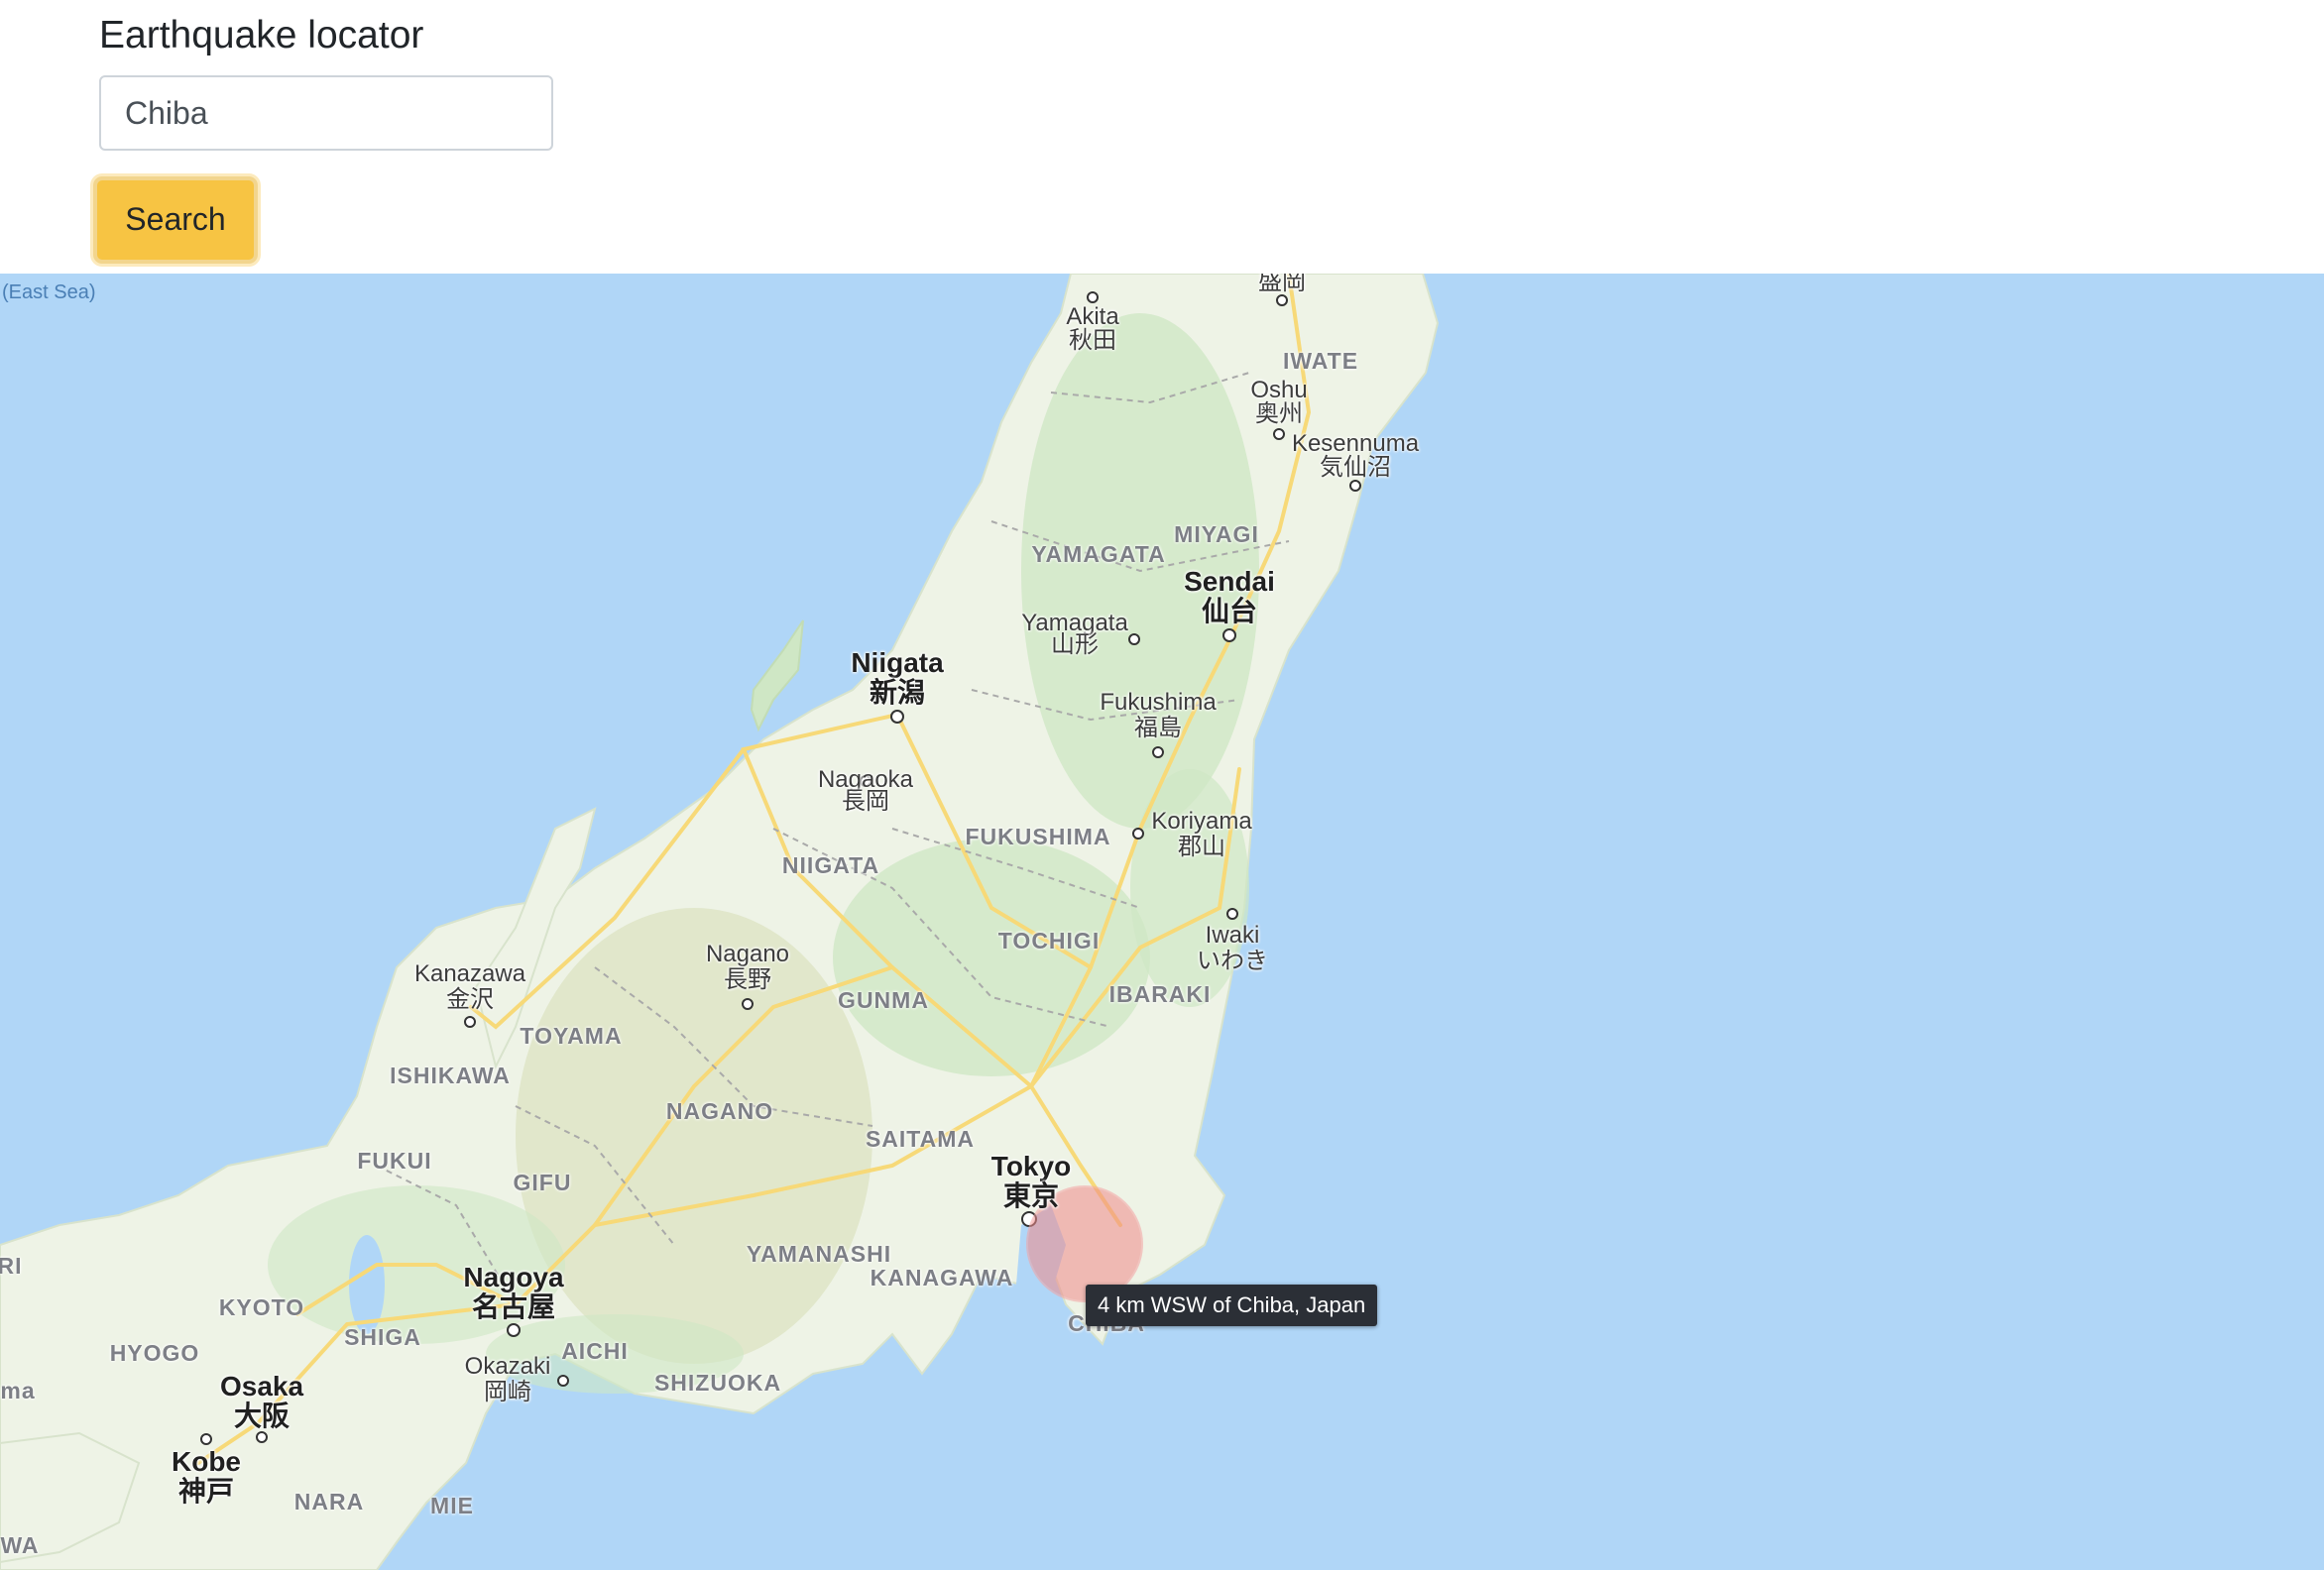 This screenshot has width=2324, height=1570. What do you see at coordinates (513, 1292) in the screenshot?
I see `city-nagoya: Nagoya 名古屋` at bounding box center [513, 1292].